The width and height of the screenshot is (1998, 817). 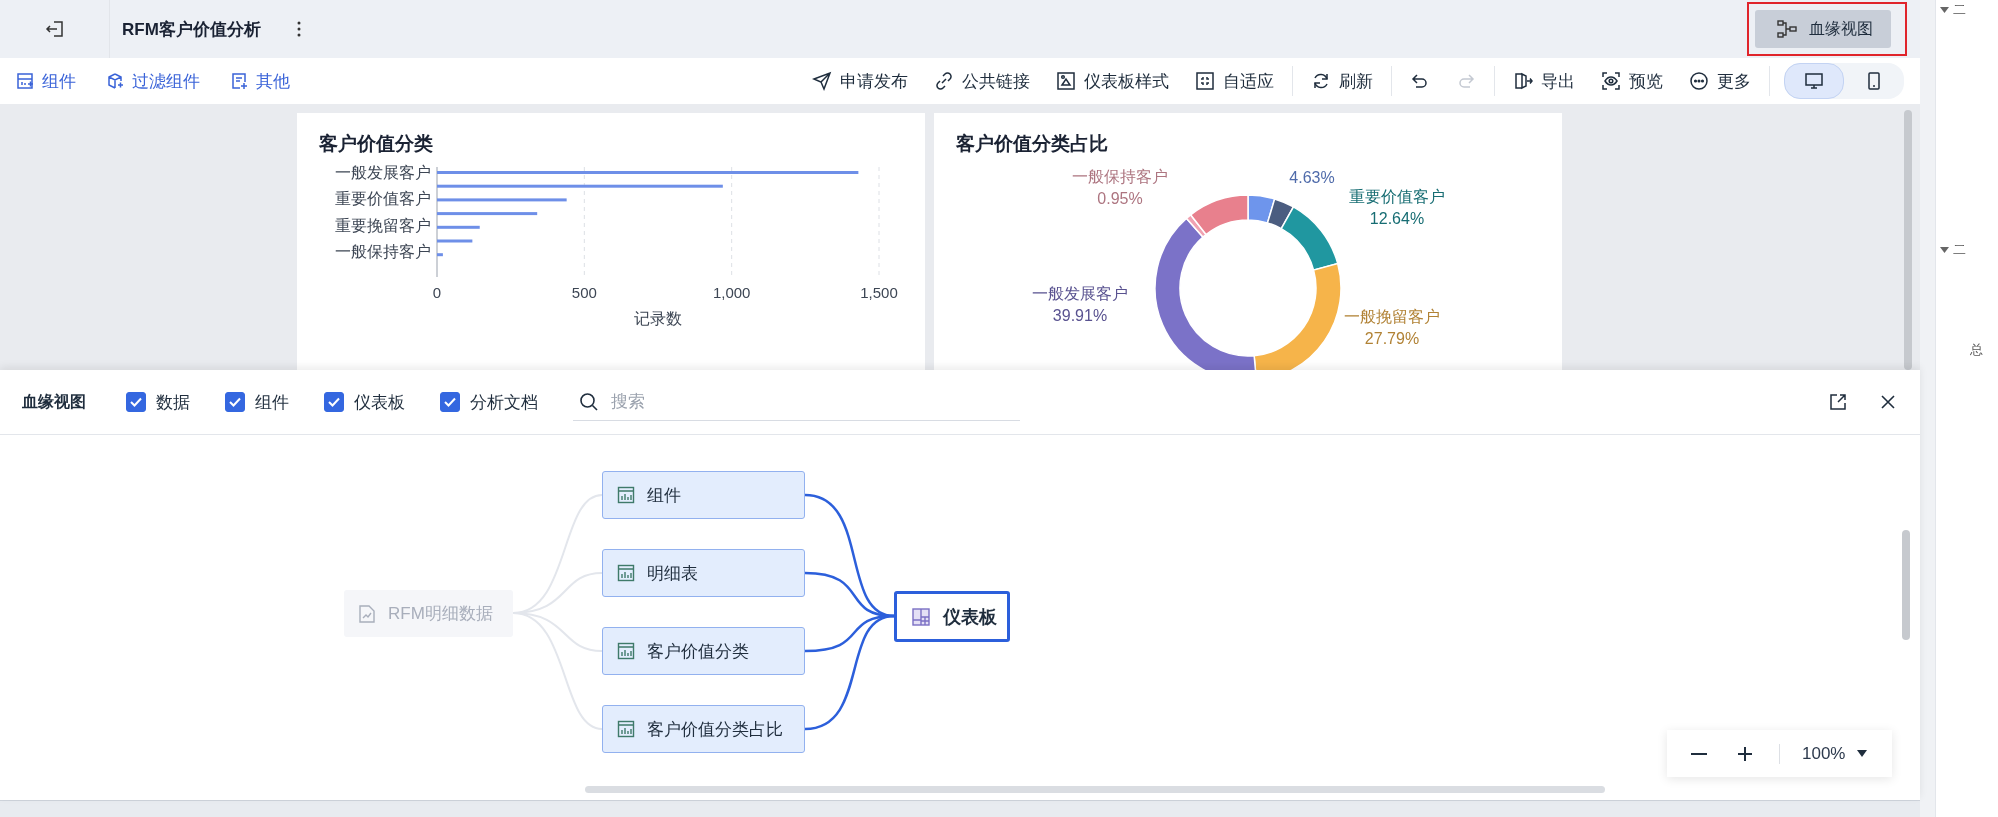 I want to click on checkbox-label: 组件, so click(x=272, y=402).